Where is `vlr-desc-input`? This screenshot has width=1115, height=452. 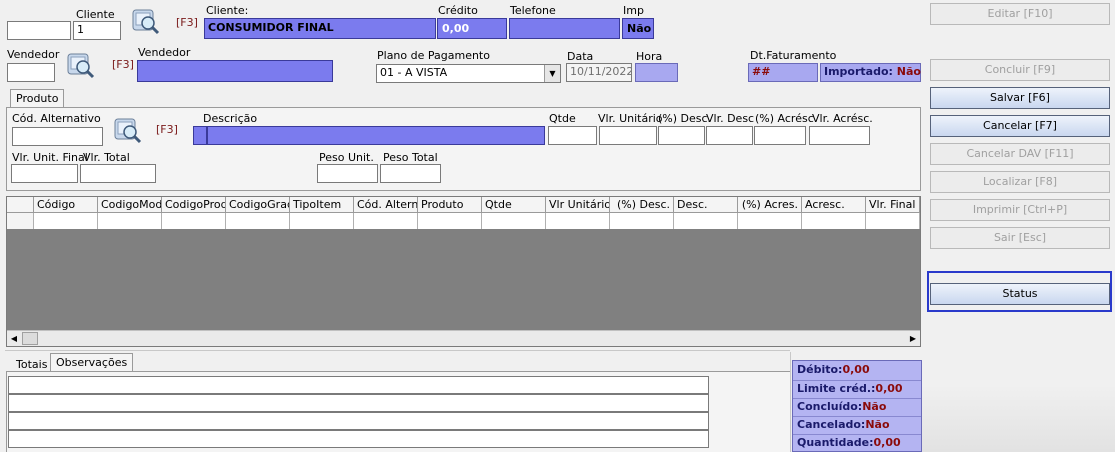 vlr-desc-input is located at coordinates (729, 135).